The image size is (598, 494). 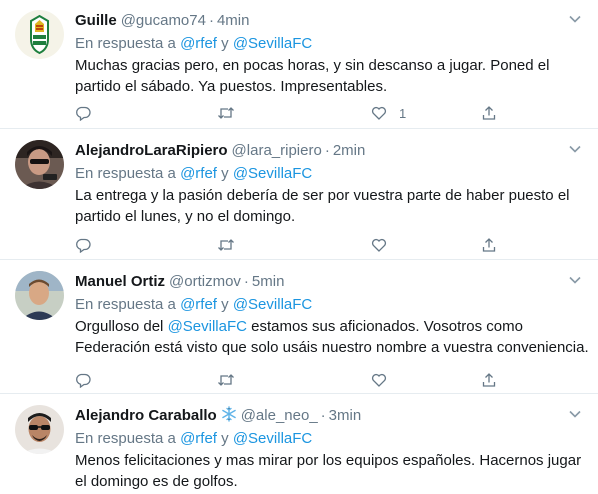 I want to click on author-name: Manuel Ortiz, so click(x=120, y=281).